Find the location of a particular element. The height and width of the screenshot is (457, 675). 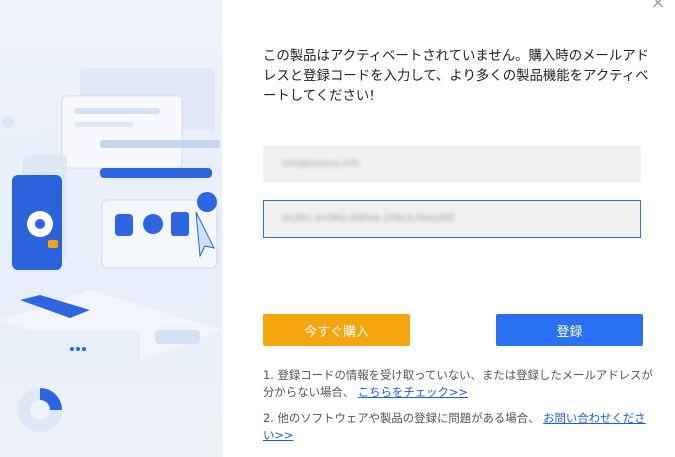

registration-code-value: 9S2DC-6YQRG-N4FA8-1EWLR-FAVQWE is located at coordinates (368, 219).